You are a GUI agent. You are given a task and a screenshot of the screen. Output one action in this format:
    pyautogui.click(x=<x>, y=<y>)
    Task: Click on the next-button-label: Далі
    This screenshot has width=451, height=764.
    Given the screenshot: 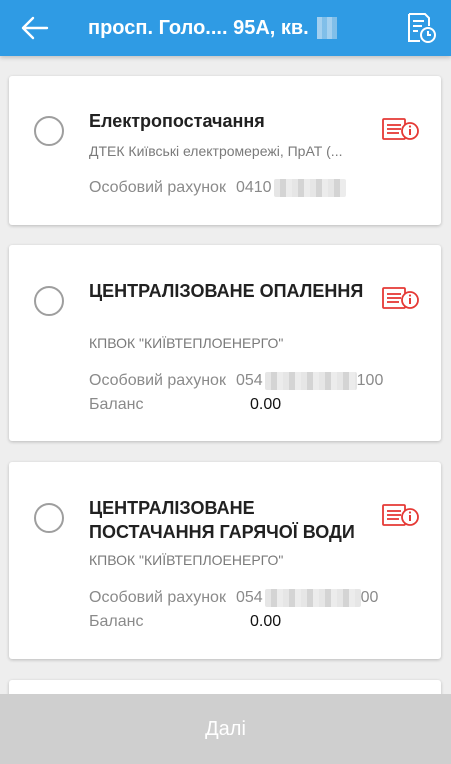 What is the action you would take?
    pyautogui.click(x=225, y=728)
    